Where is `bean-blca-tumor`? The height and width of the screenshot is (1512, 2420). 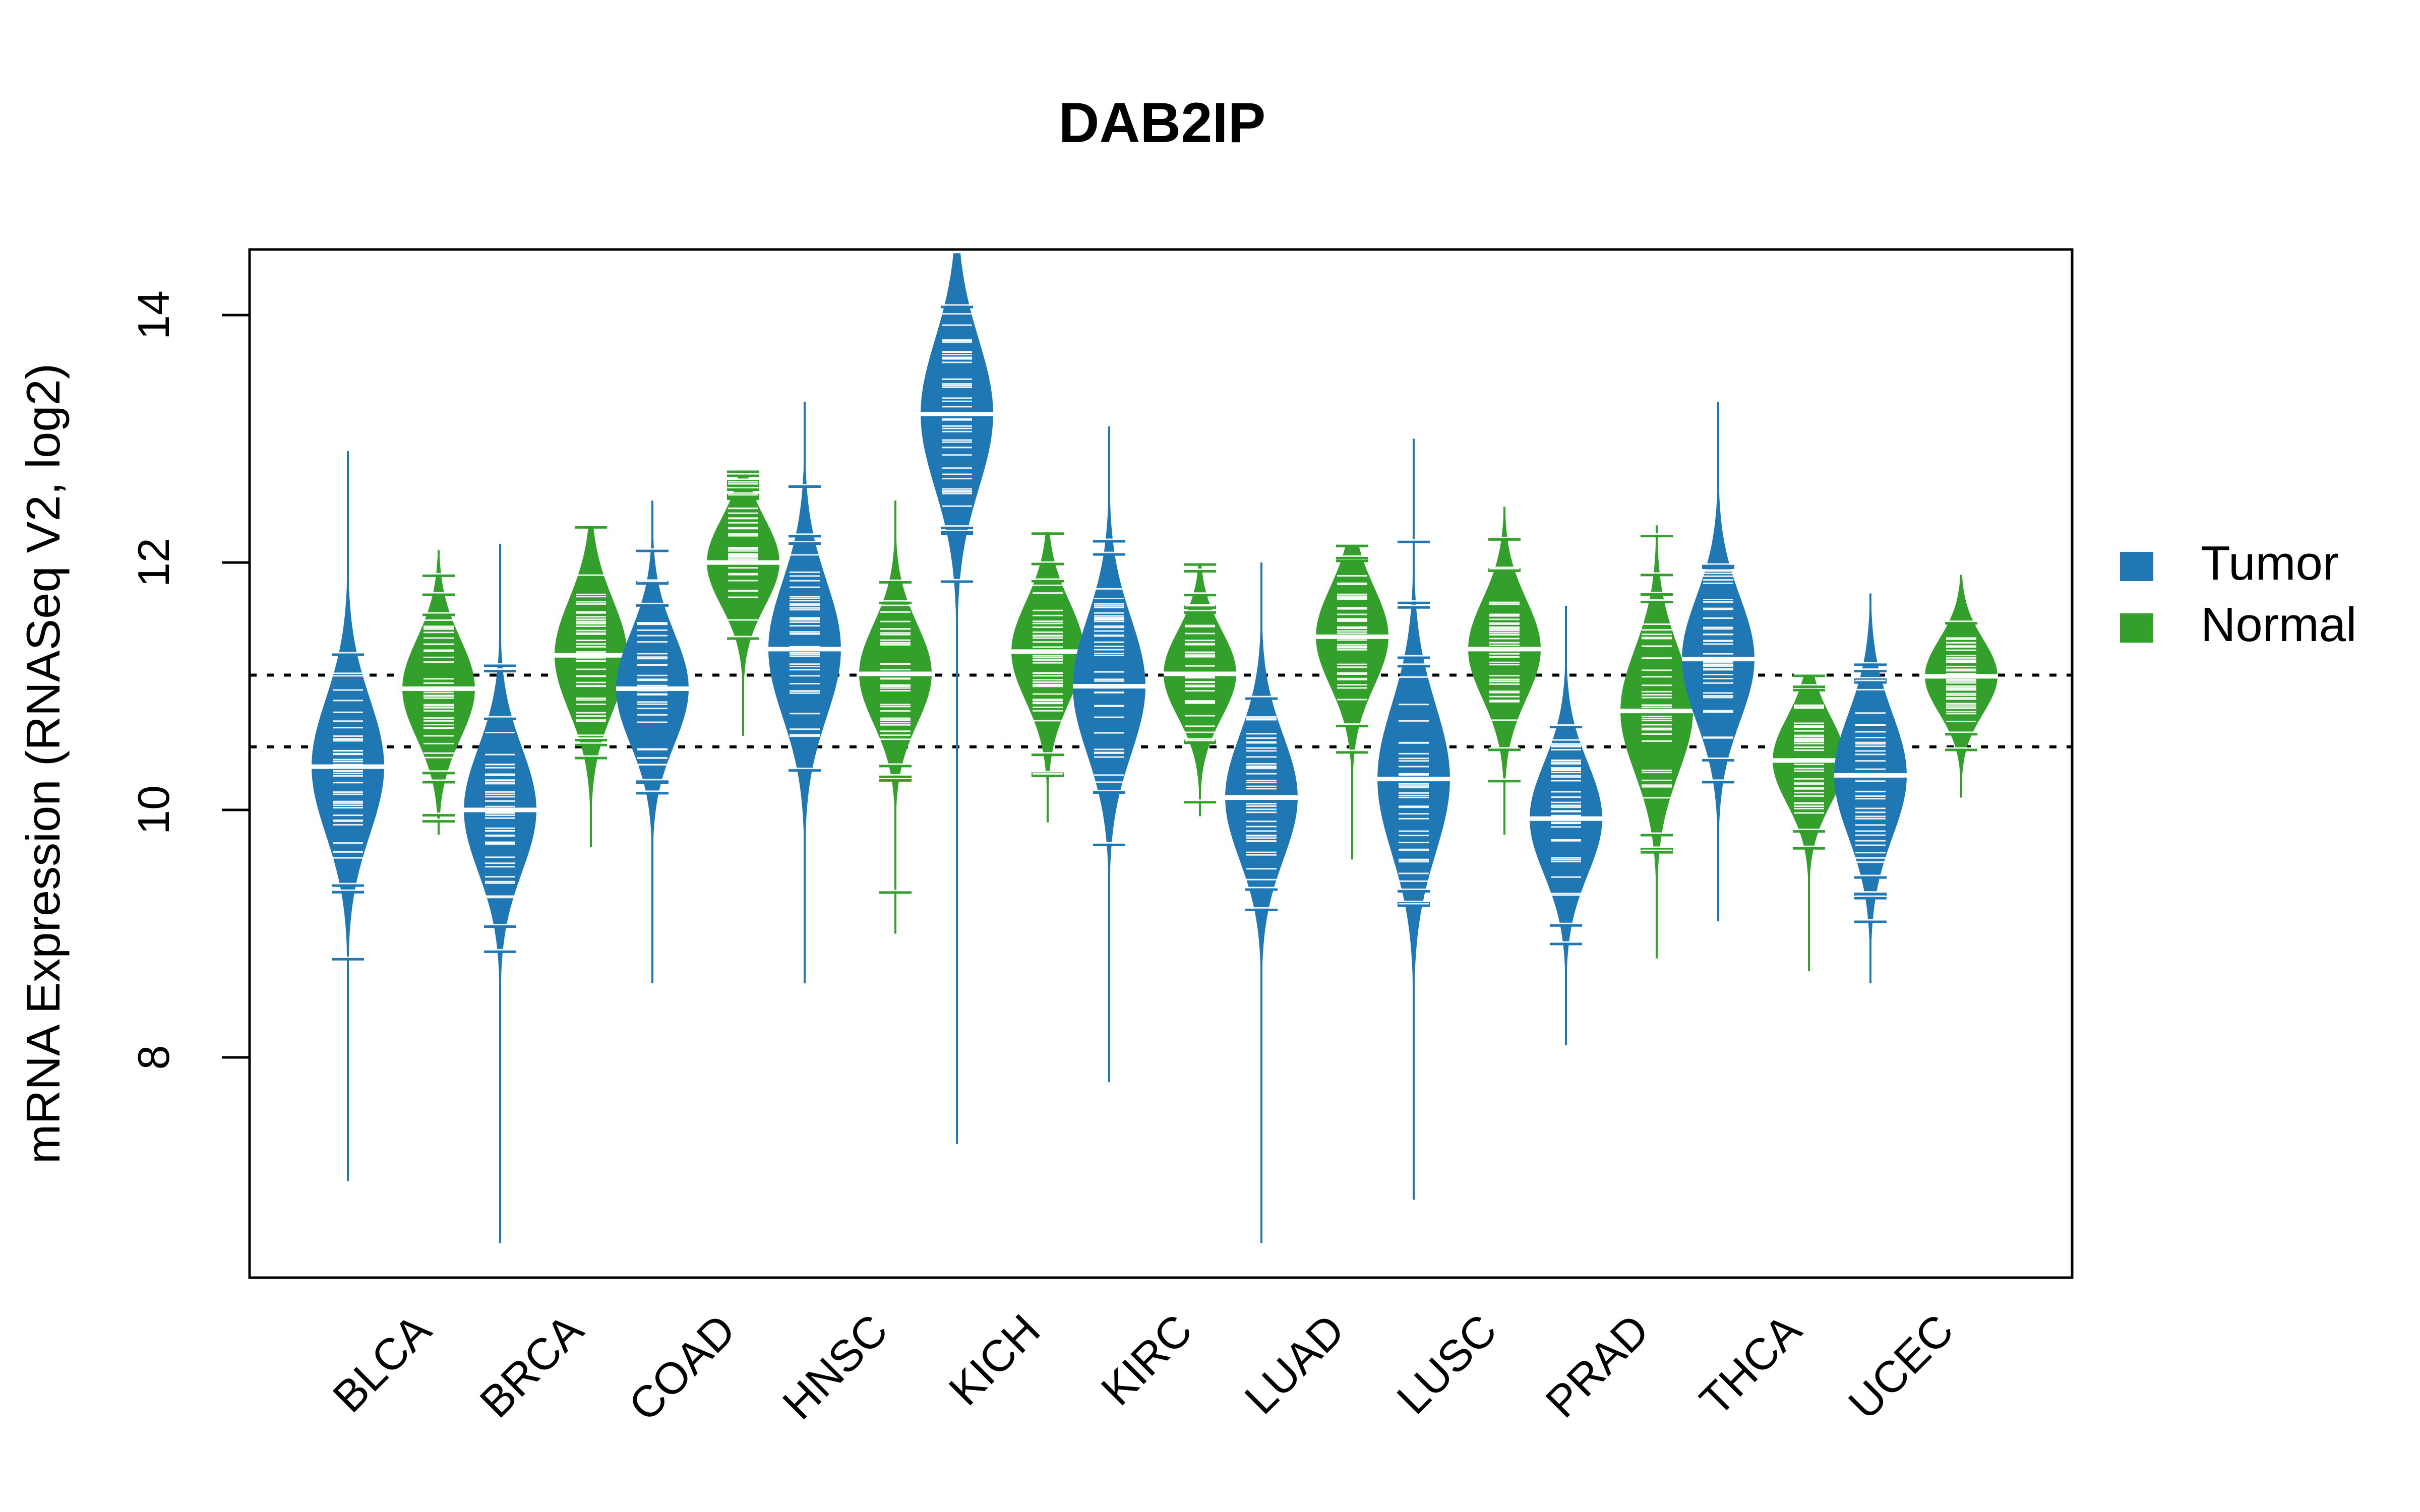 bean-blca-tumor is located at coordinates (348, 816).